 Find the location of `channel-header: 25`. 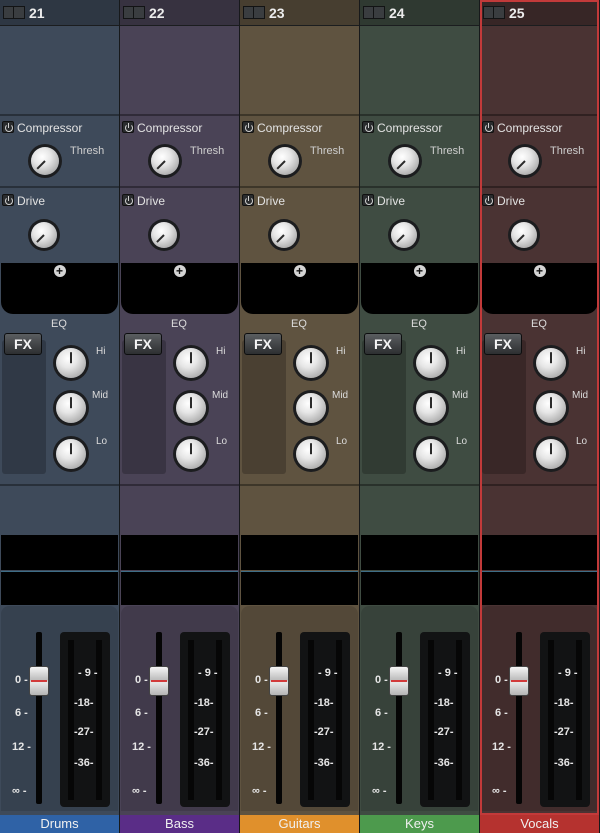

channel-header: 25 is located at coordinates (539, 13).